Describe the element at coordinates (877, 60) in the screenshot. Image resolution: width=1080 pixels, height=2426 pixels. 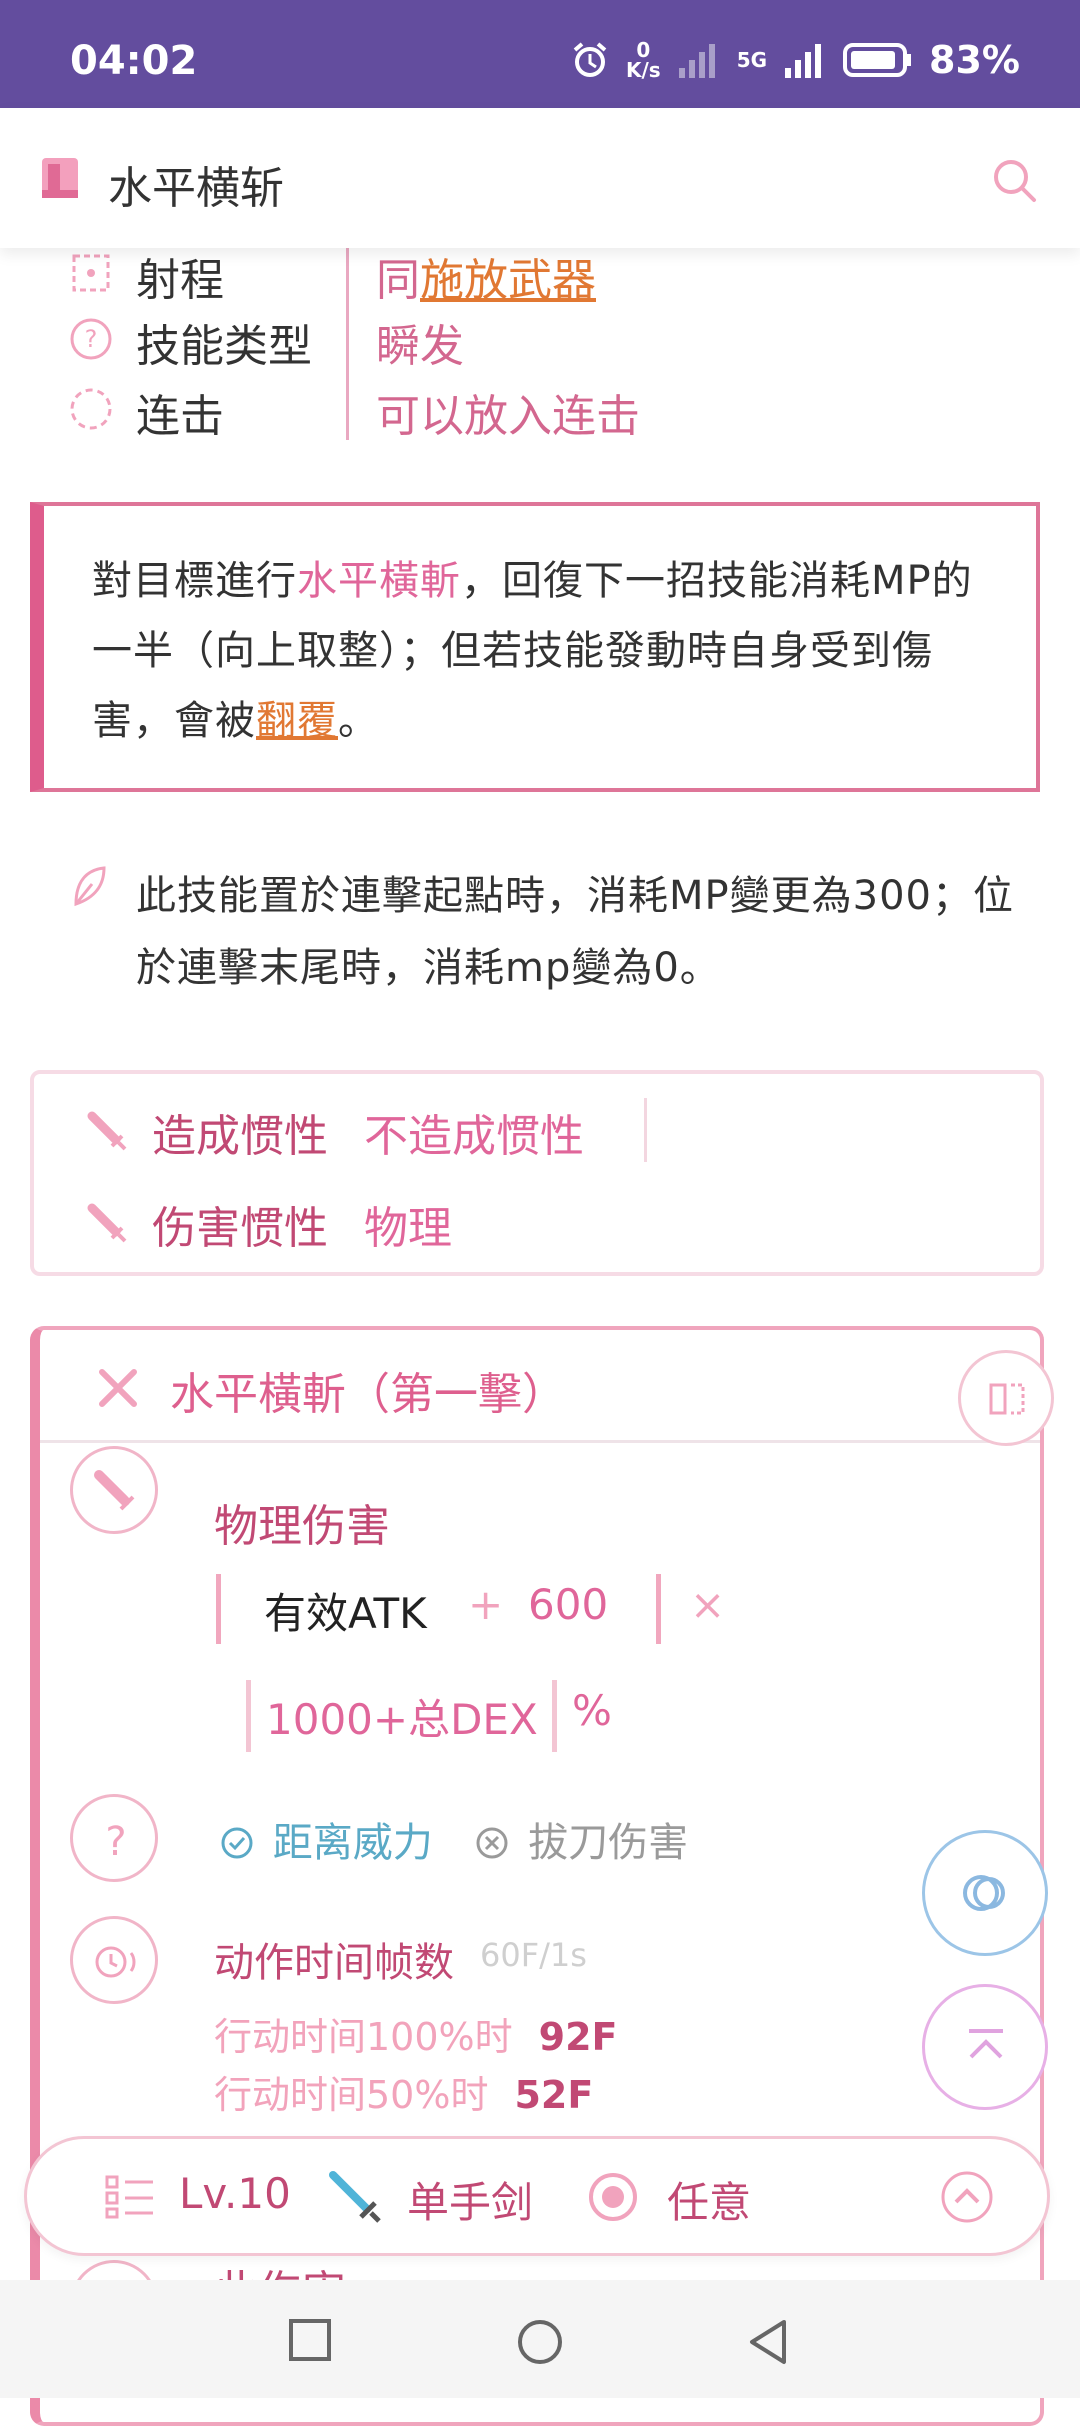
I see `battery-icon` at that location.